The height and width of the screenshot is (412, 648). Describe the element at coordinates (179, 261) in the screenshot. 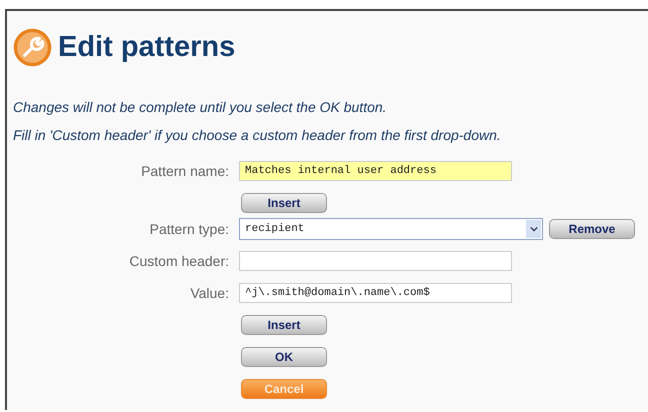

I see `field-label: Custom header:` at that location.